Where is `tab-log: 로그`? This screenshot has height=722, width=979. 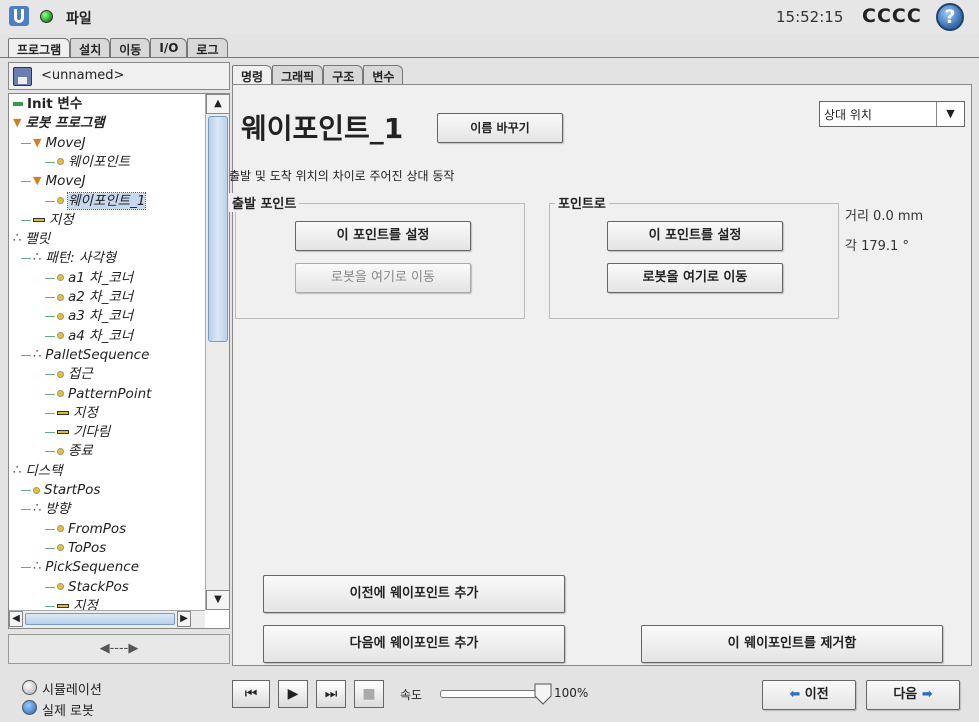
tab-log: 로그 is located at coordinates (207, 48).